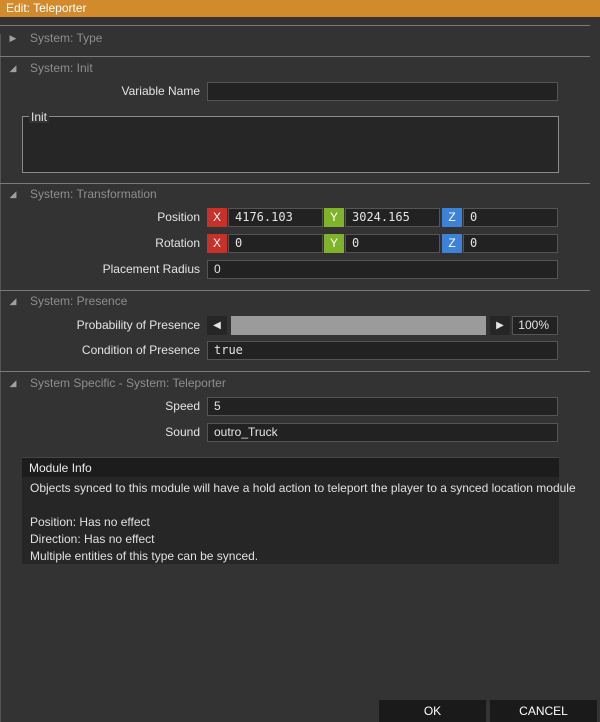 The width and height of the screenshot is (600, 722). Describe the element at coordinates (535, 325) in the screenshot. I see `probability-value: 100%` at that location.